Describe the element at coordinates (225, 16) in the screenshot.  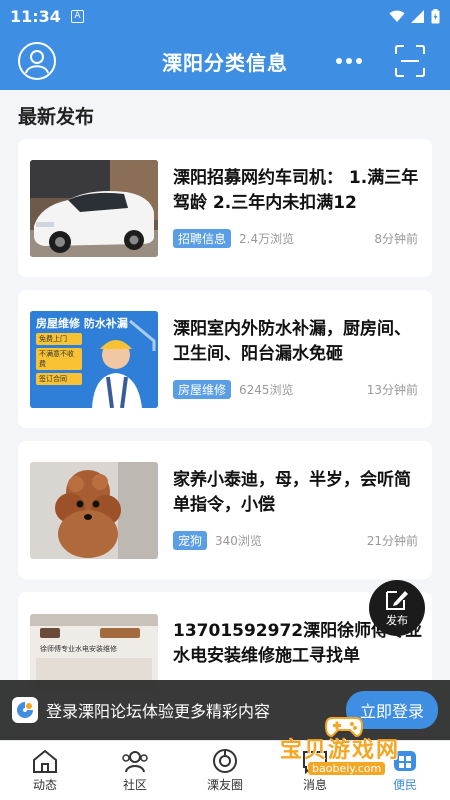
I see `status-bar: 11:34 A` at that location.